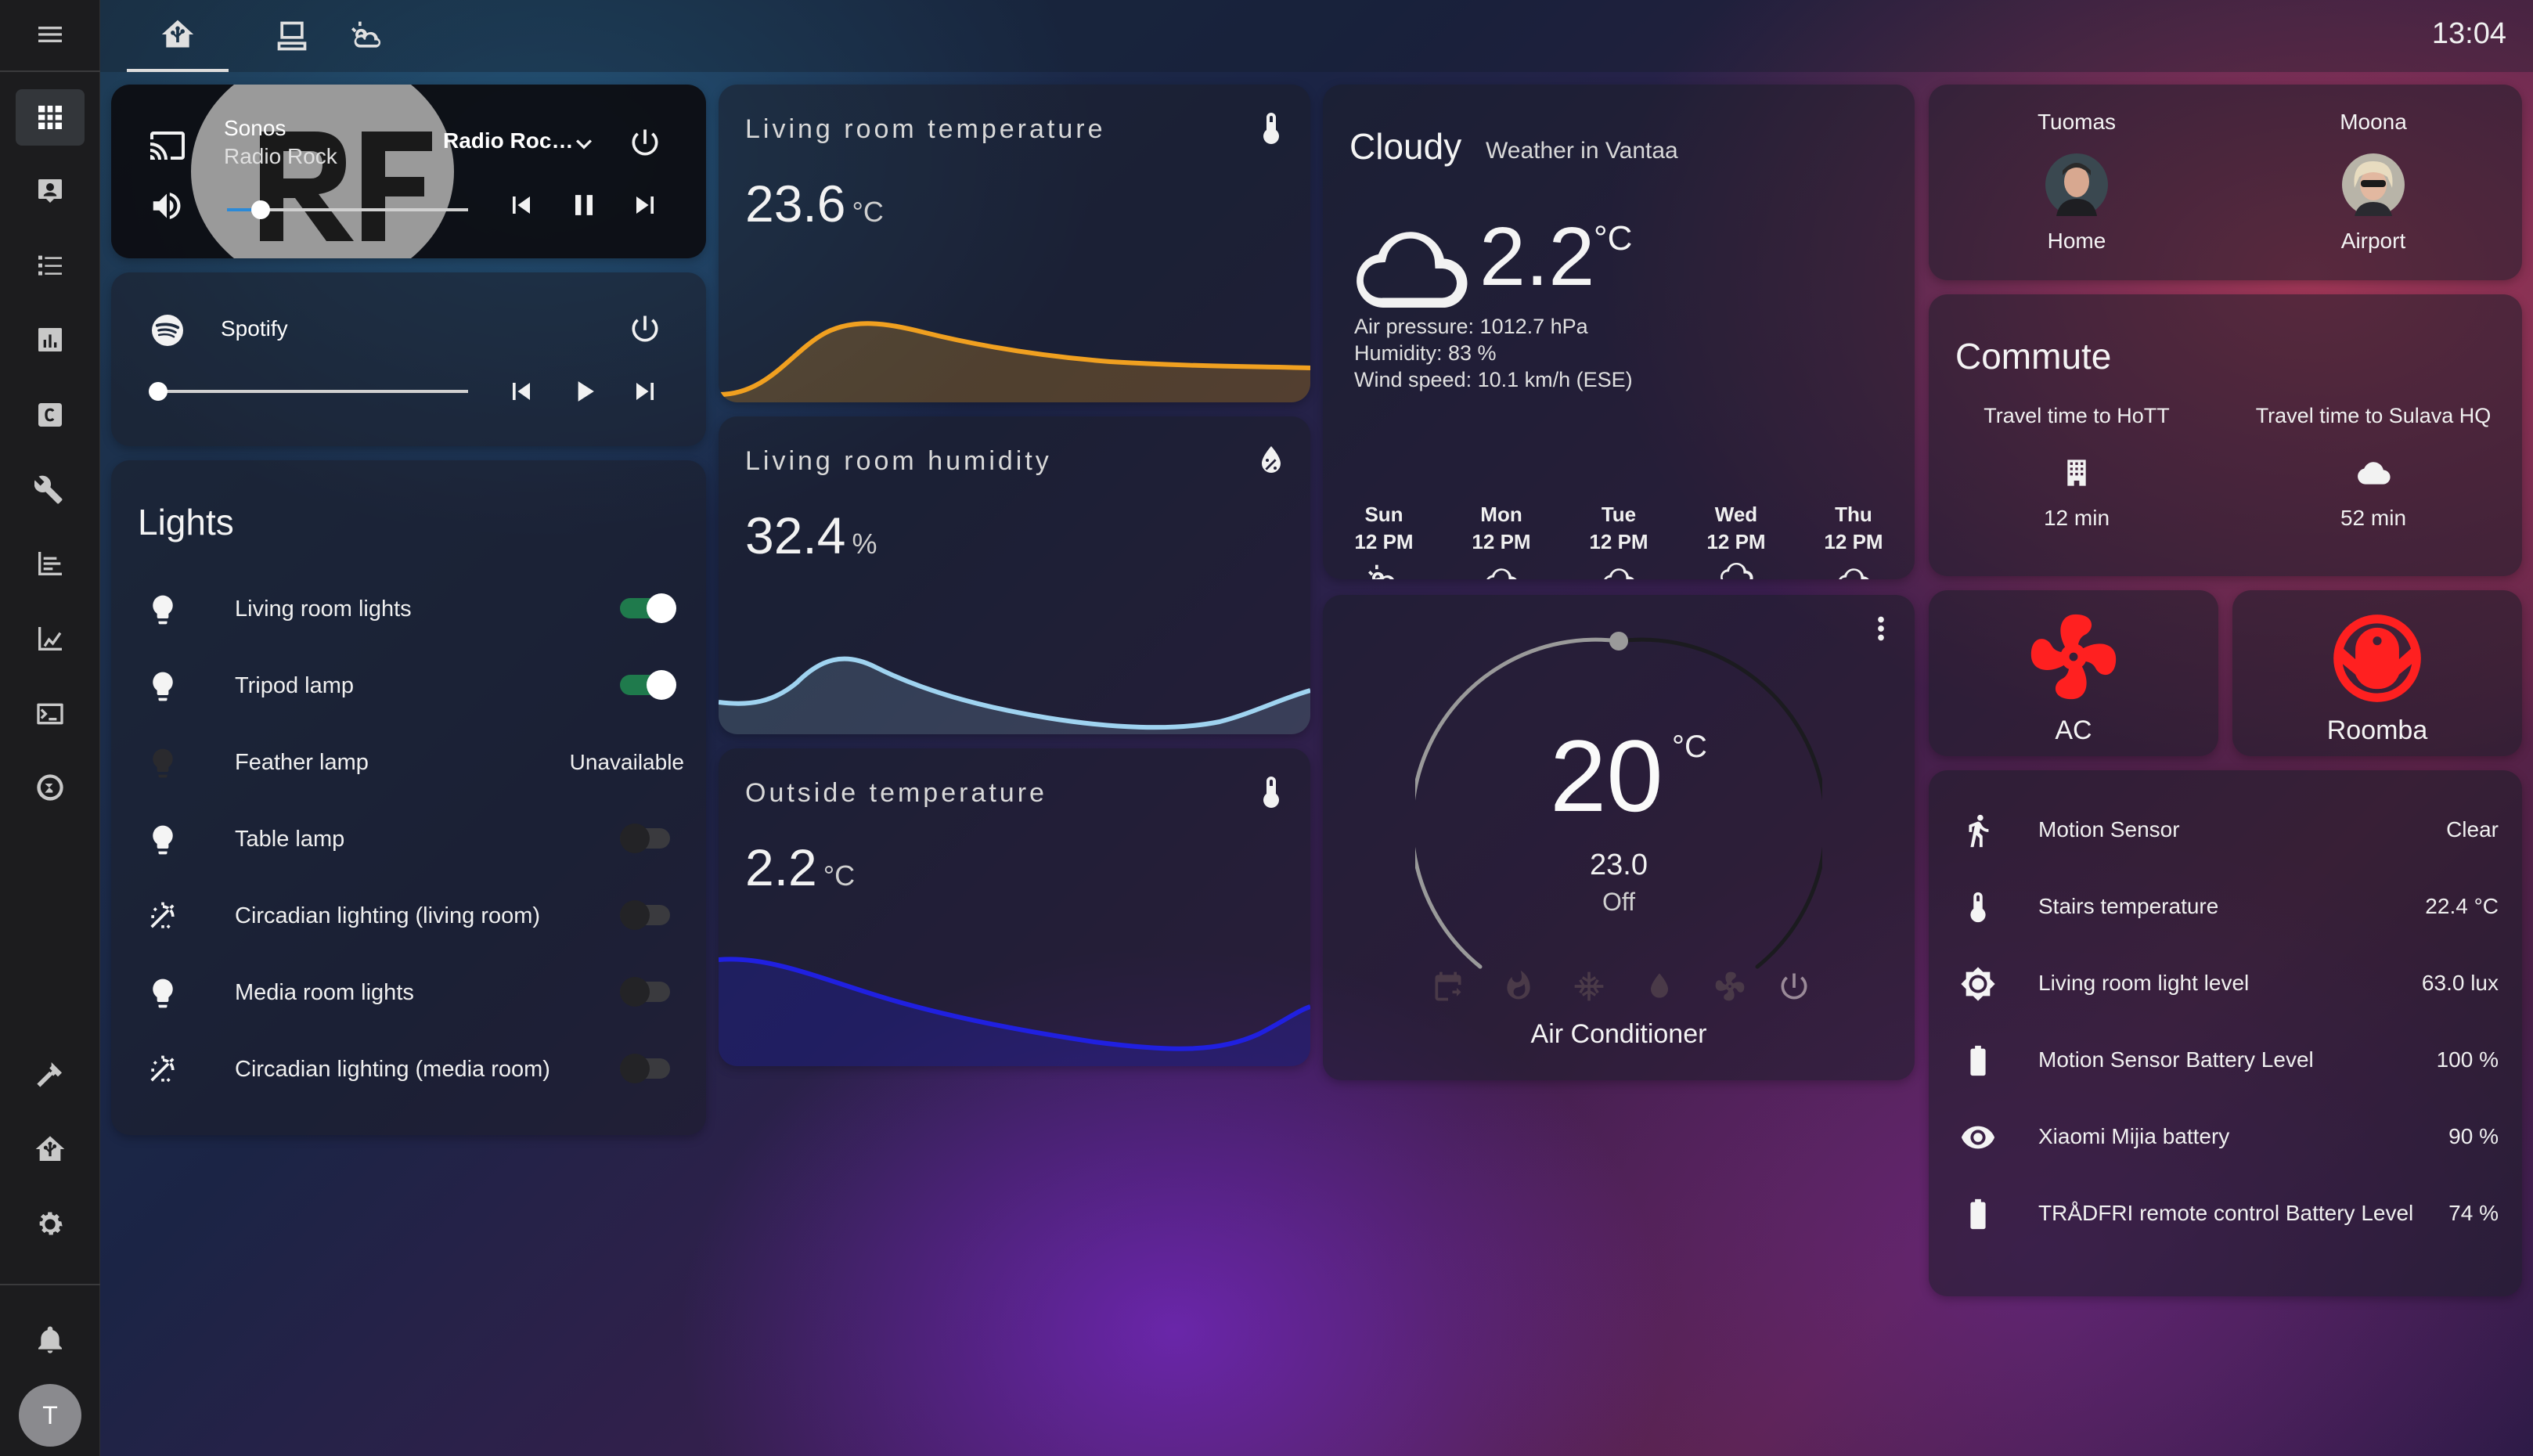 The width and height of the screenshot is (2533, 1456). Describe the element at coordinates (51, 1224) in the screenshot. I see `settings-gear-icon` at that location.